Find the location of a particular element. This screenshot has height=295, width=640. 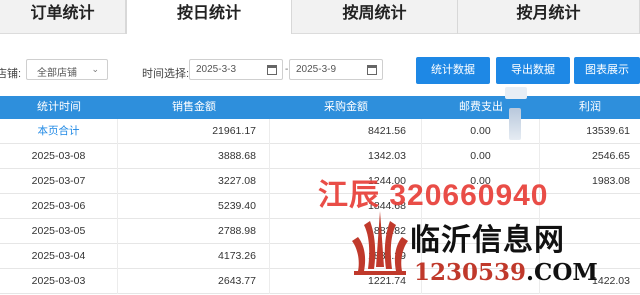

chevron-down-icon: ⌄ is located at coordinates (95, 69).